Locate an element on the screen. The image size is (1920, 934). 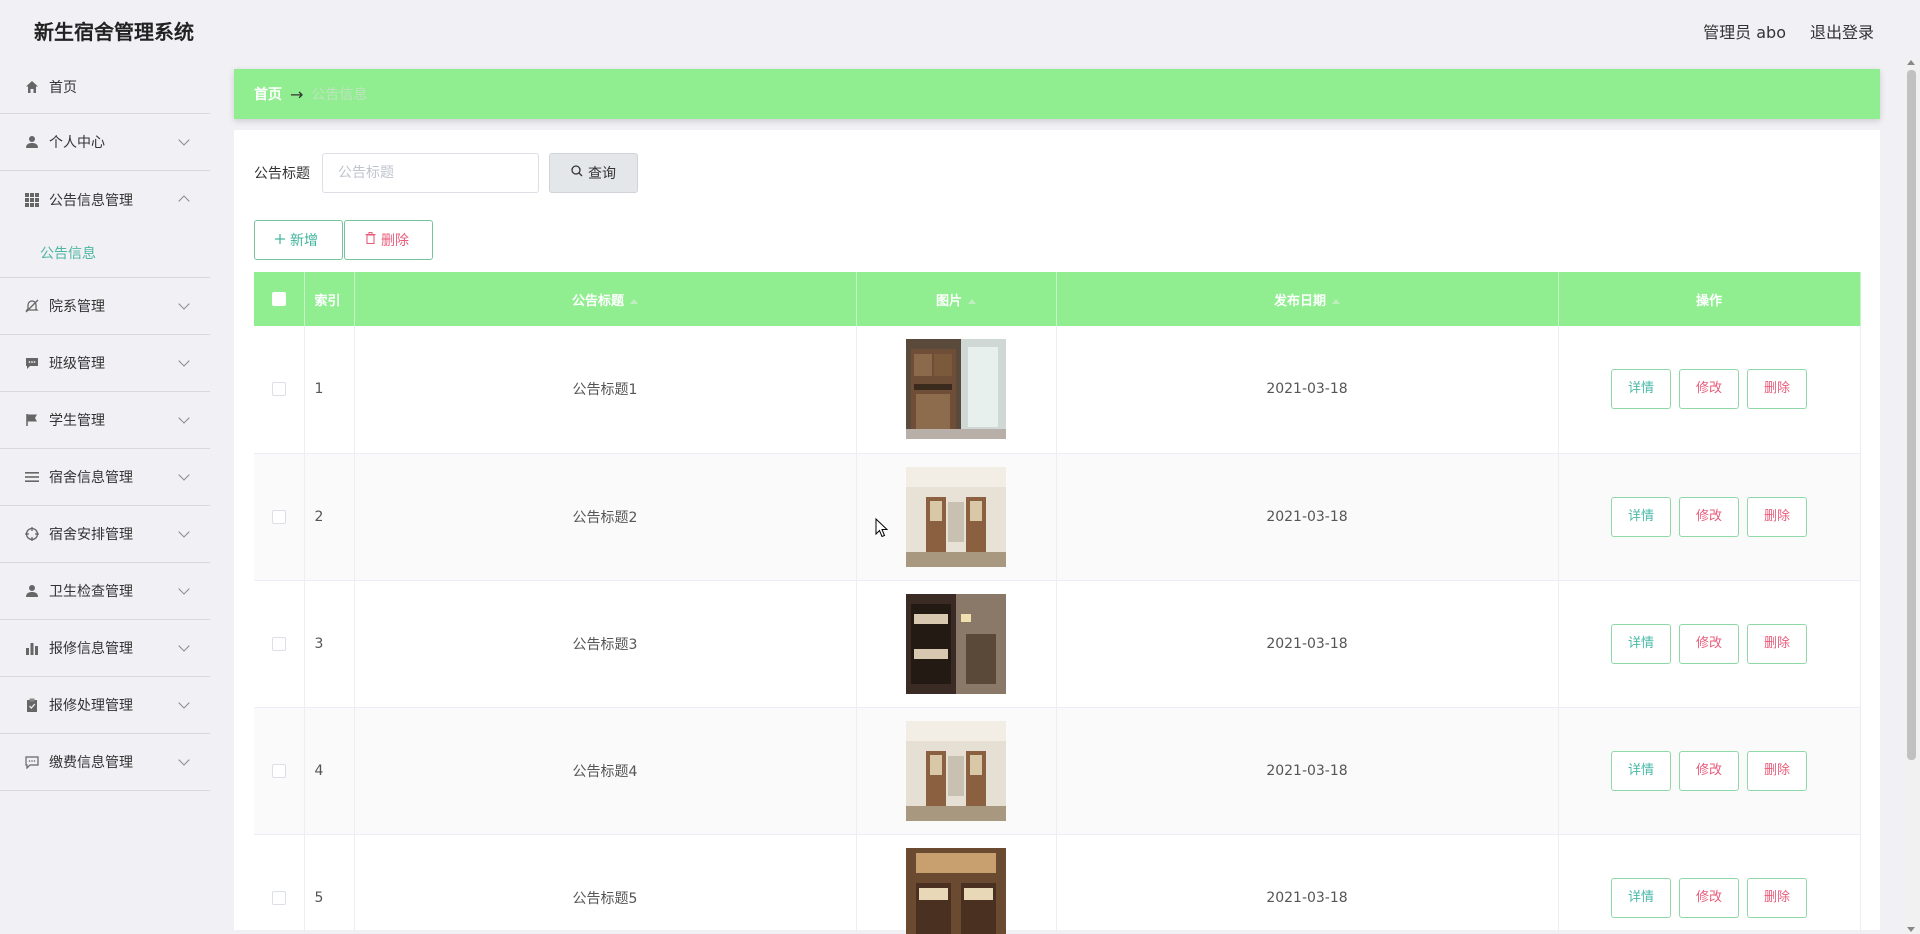
sidebar-item-label: 个人中心 is located at coordinates (77, 143).